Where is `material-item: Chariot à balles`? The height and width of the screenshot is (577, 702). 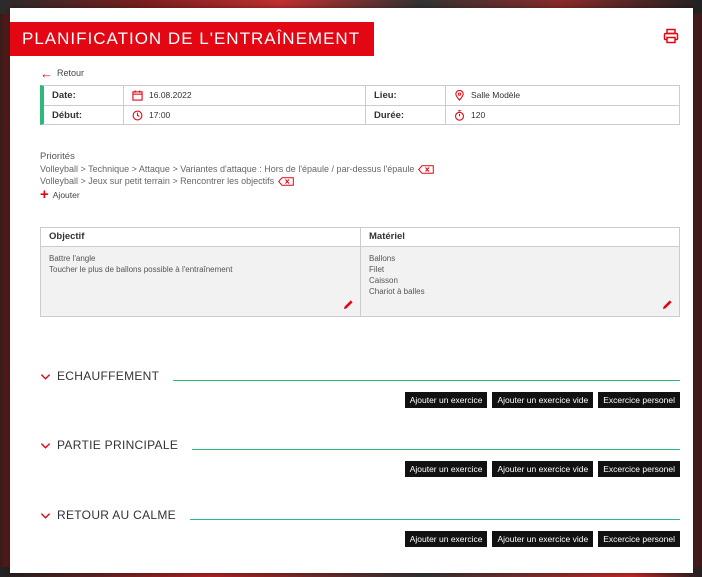
material-item: Chariot à balles is located at coordinates (397, 291).